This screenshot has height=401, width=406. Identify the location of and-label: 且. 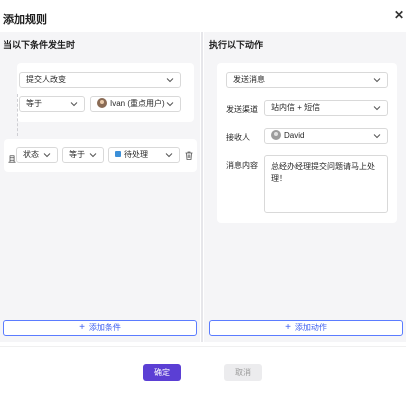
(12, 159).